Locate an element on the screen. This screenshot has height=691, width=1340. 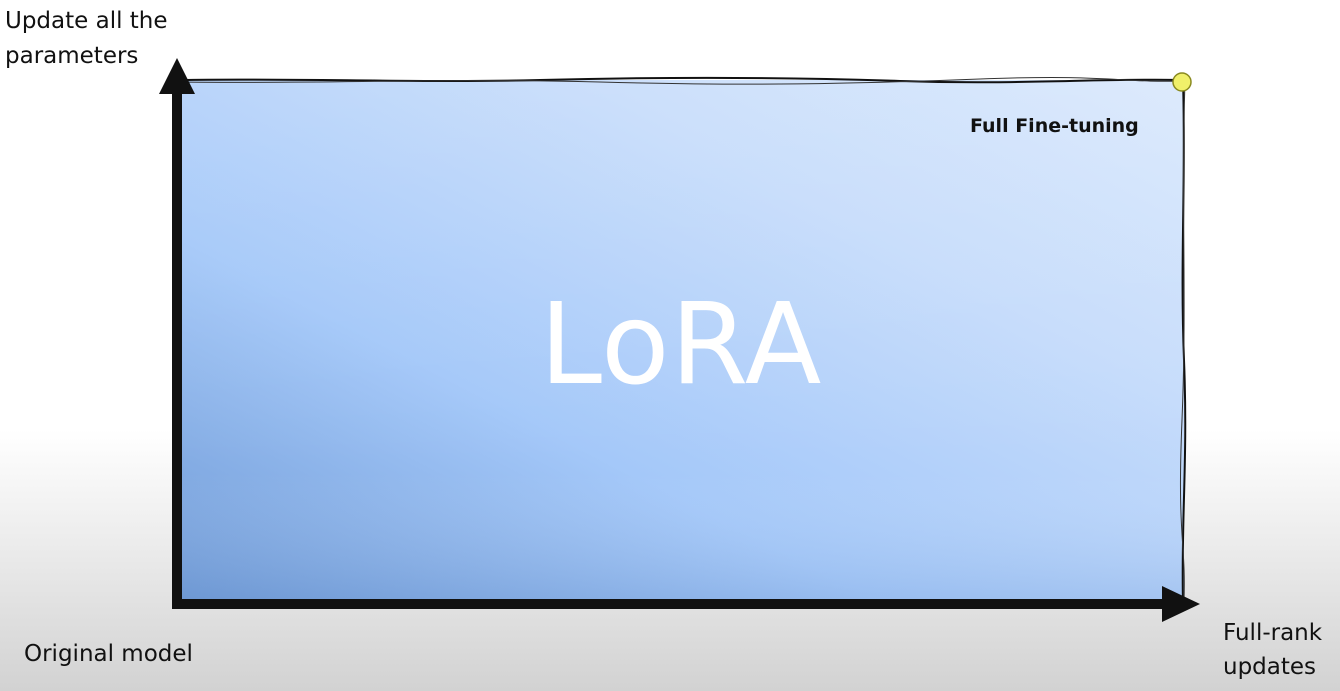
origin-label: Original model is located at coordinates (108, 654).